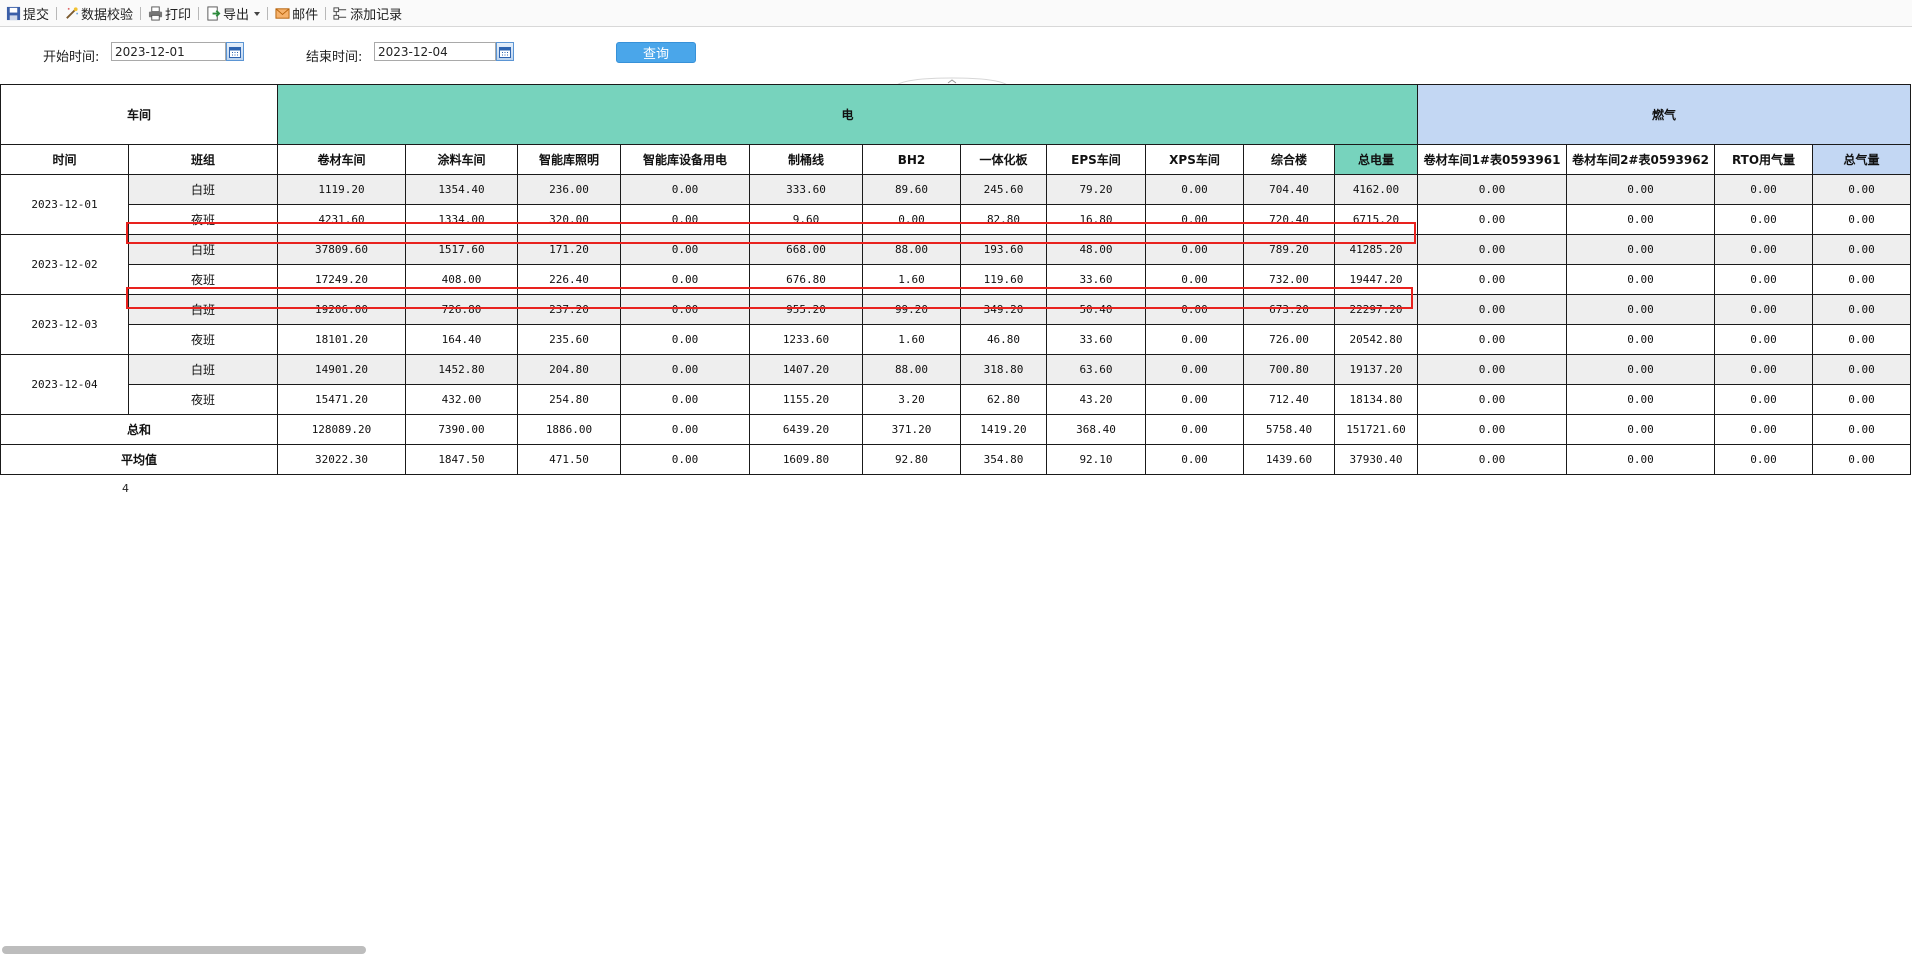 This screenshot has width=1912, height=958. Describe the element at coordinates (1003, 279) in the screenshot. I see `value-cell: 119.60` at that location.